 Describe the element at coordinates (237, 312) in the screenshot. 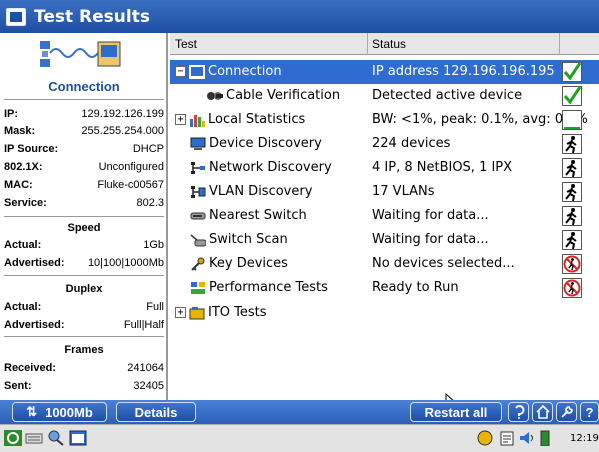

I see `test-name: ITO Tests` at that location.